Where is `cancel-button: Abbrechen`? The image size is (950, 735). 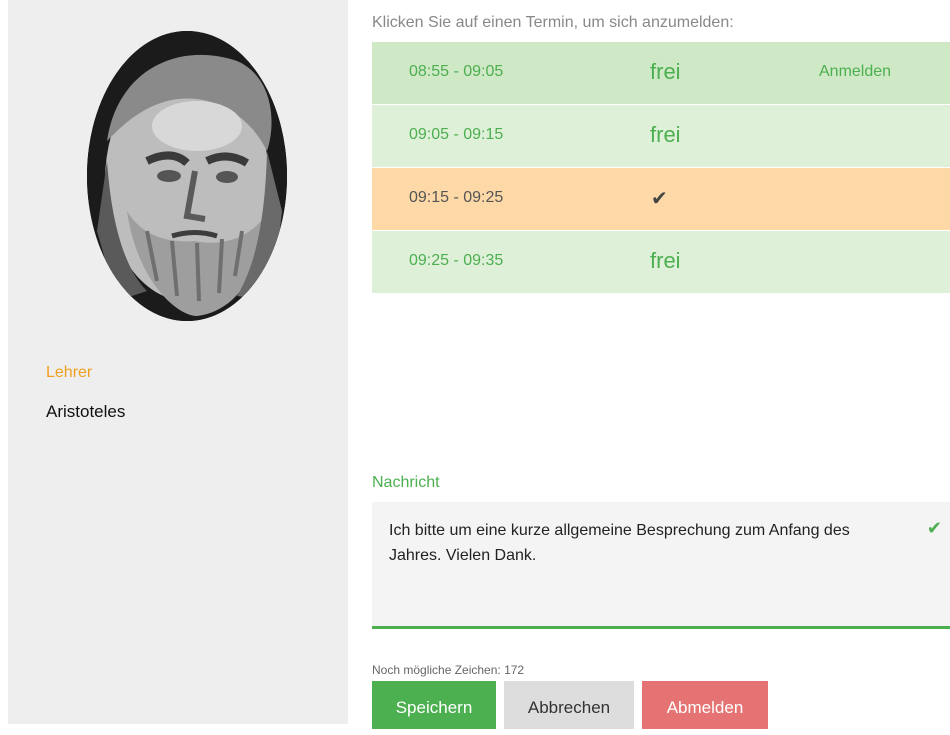 cancel-button: Abbrechen is located at coordinates (569, 705).